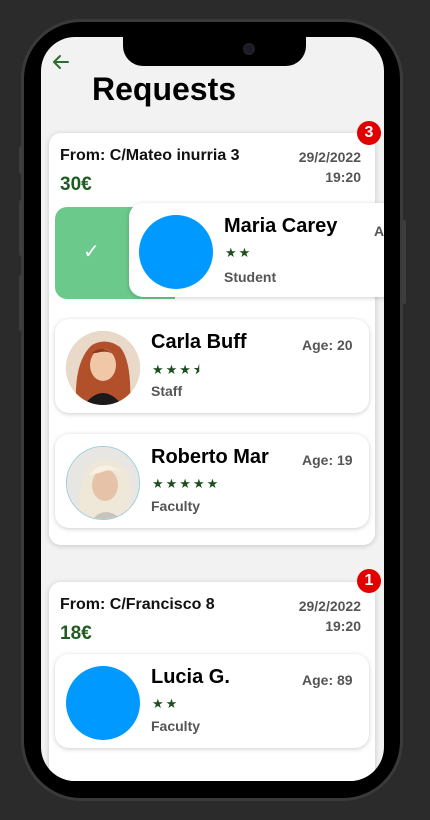 The width and height of the screenshot is (430, 820). What do you see at coordinates (177, 369) in the screenshot?
I see `rating-stars: ★★★⯨` at bounding box center [177, 369].